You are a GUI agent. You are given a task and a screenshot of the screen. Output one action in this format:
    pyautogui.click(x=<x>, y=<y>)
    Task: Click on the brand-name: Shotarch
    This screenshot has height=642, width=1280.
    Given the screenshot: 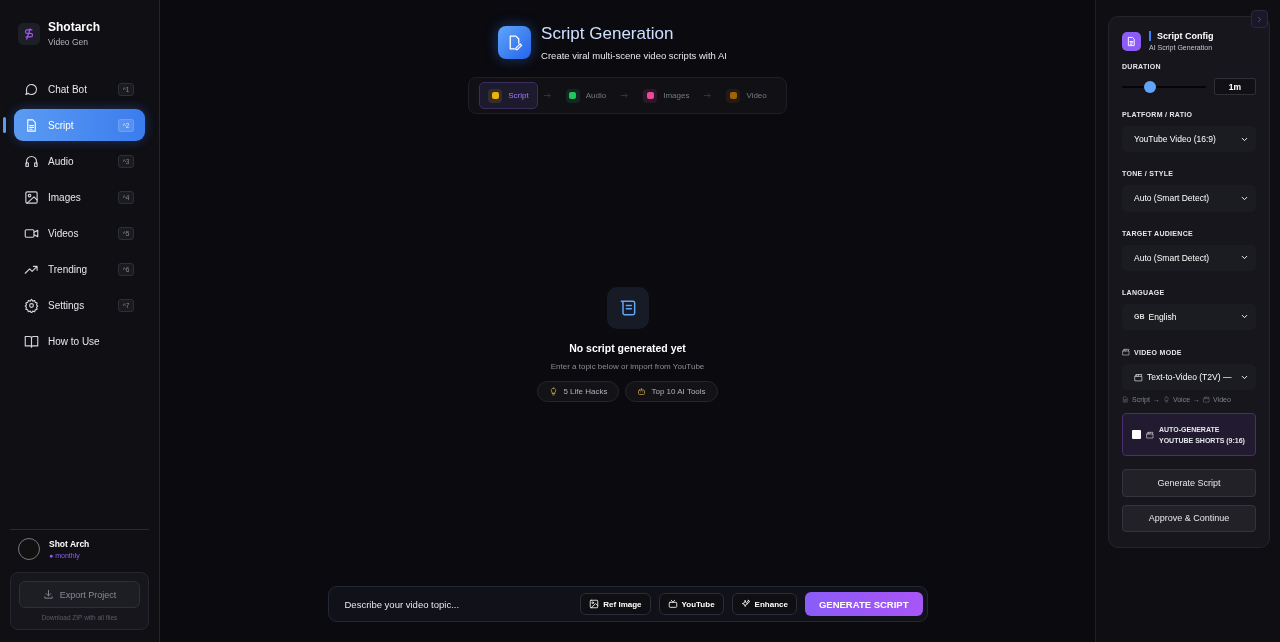 What is the action you would take?
    pyautogui.click(x=74, y=27)
    